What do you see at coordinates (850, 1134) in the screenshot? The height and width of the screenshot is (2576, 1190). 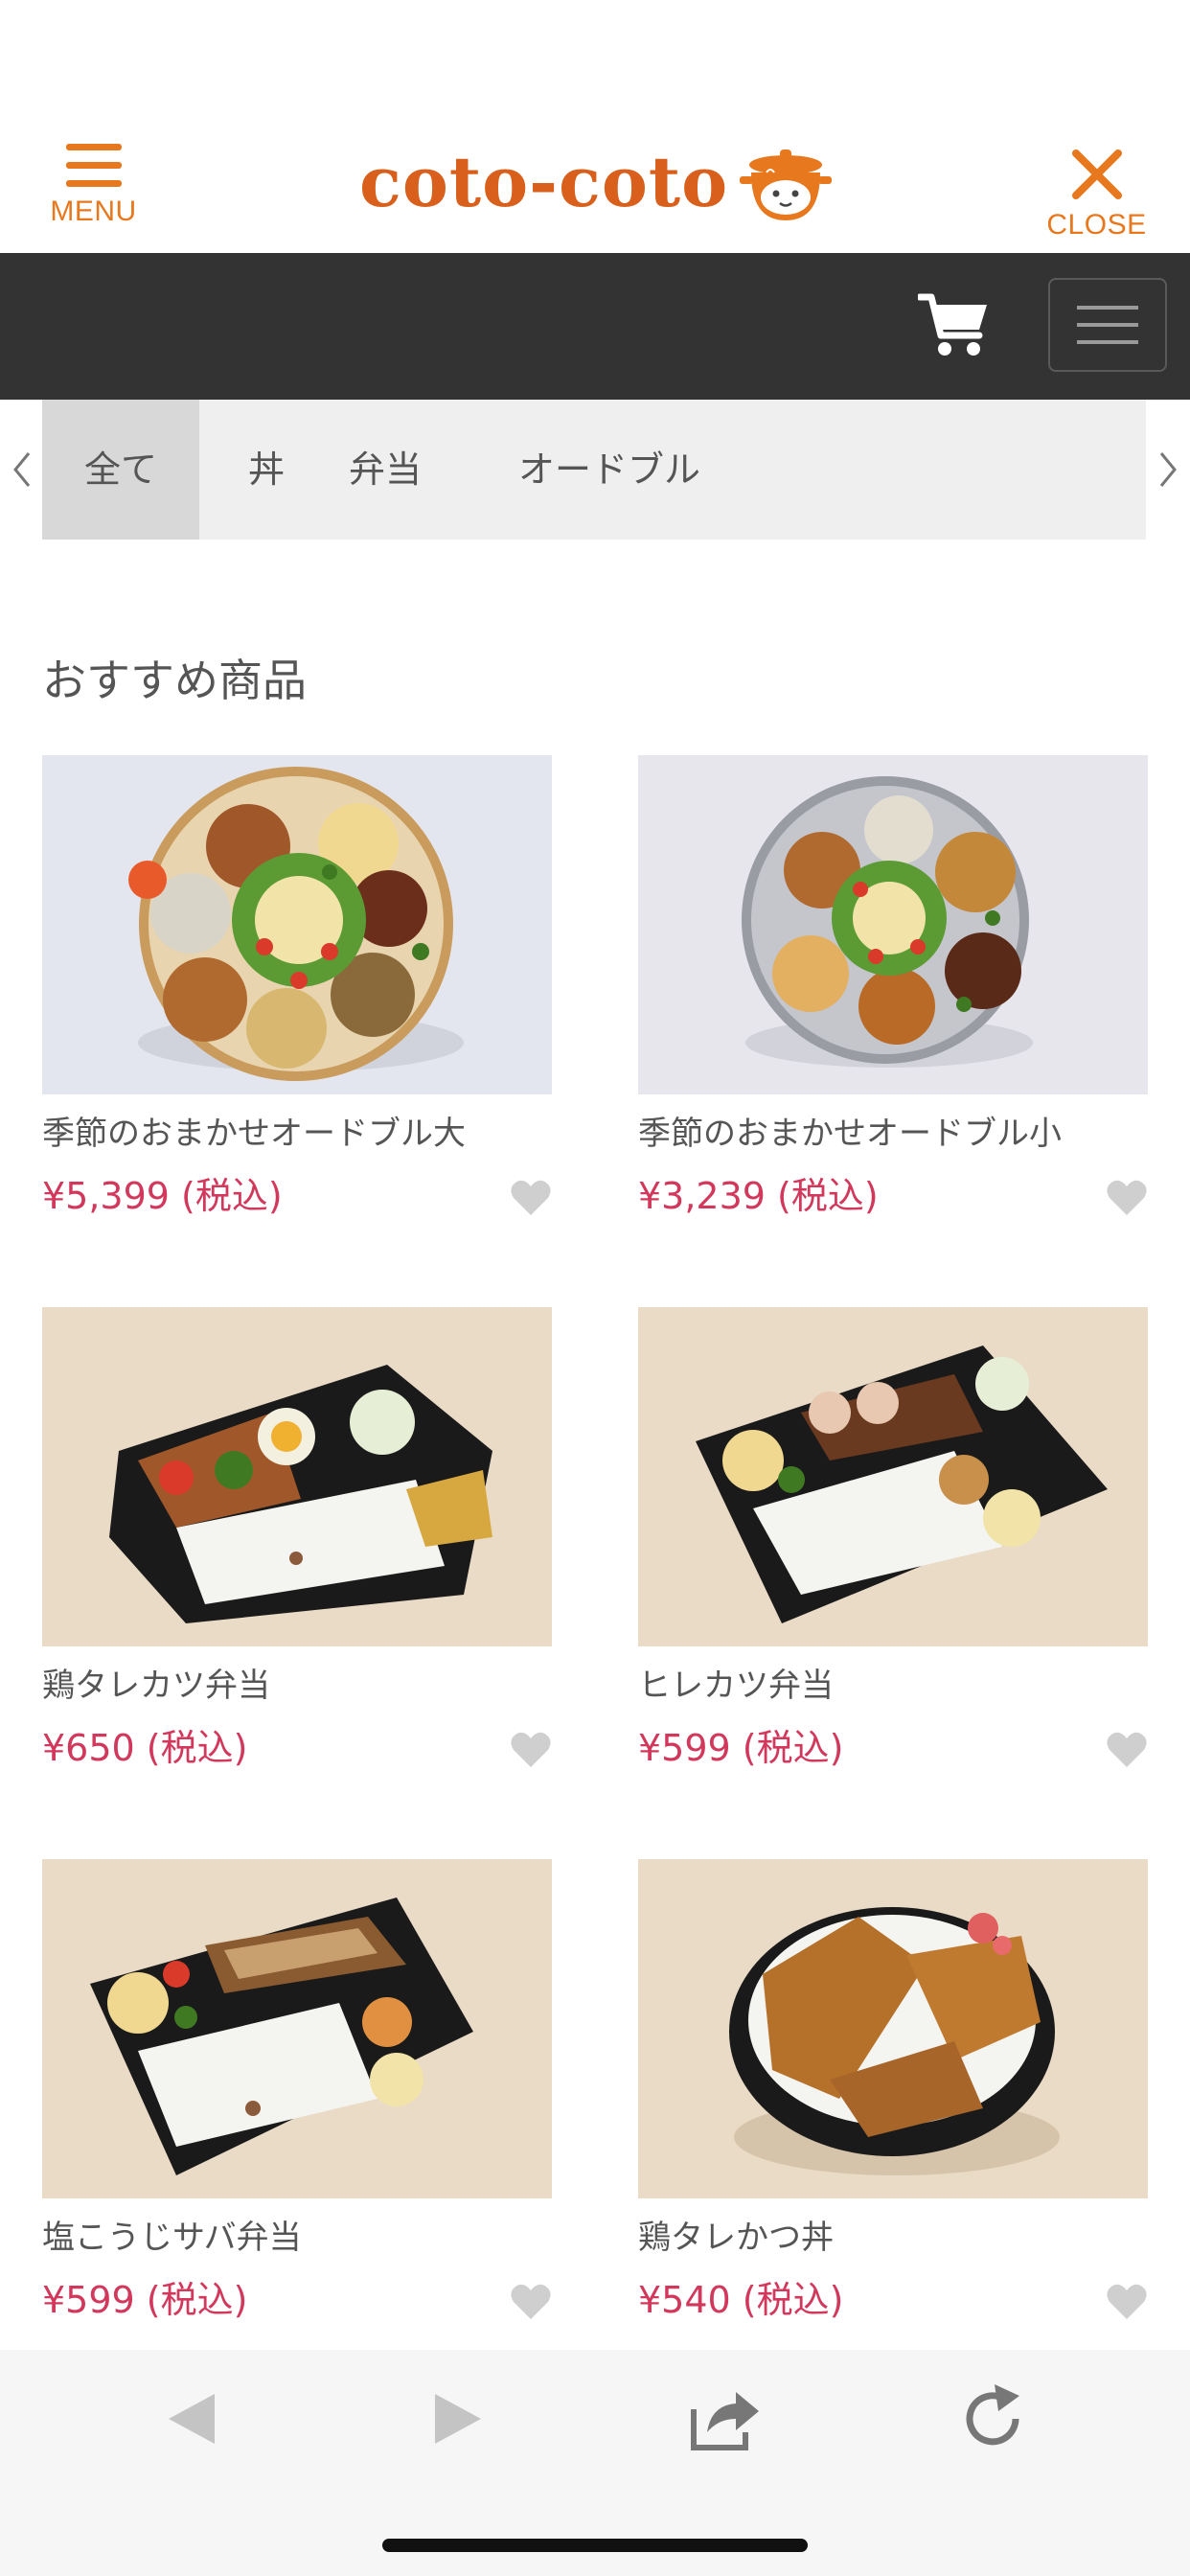 I see `product-name: 季節のおまかせオードブル小` at bounding box center [850, 1134].